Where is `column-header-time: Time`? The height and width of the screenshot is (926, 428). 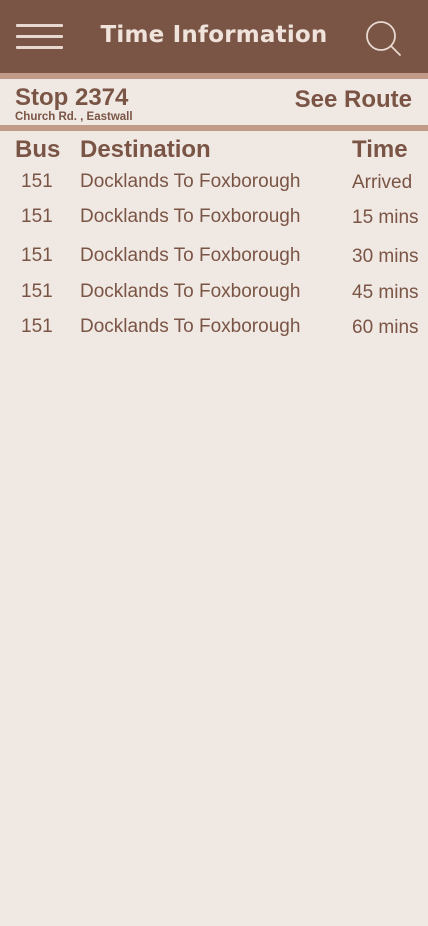
column-header-time: Time is located at coordinates (380, 149).